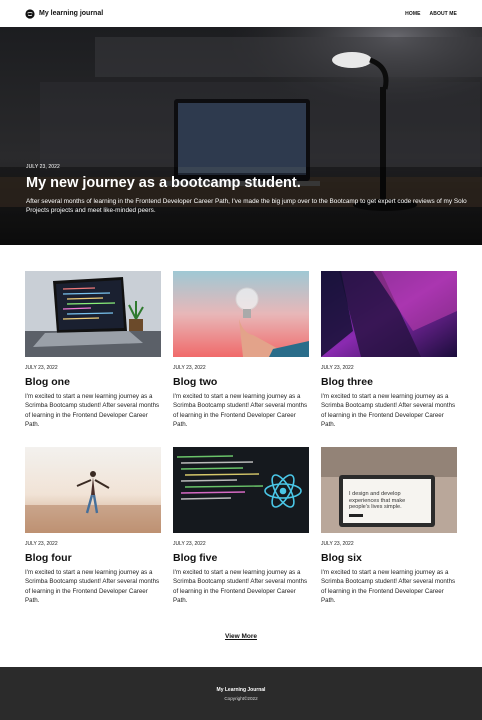 Image resolution: width=482 pixels, height=720 pixels. I want to click on footer-copyright: Copyright©2022, so click(241, 698).